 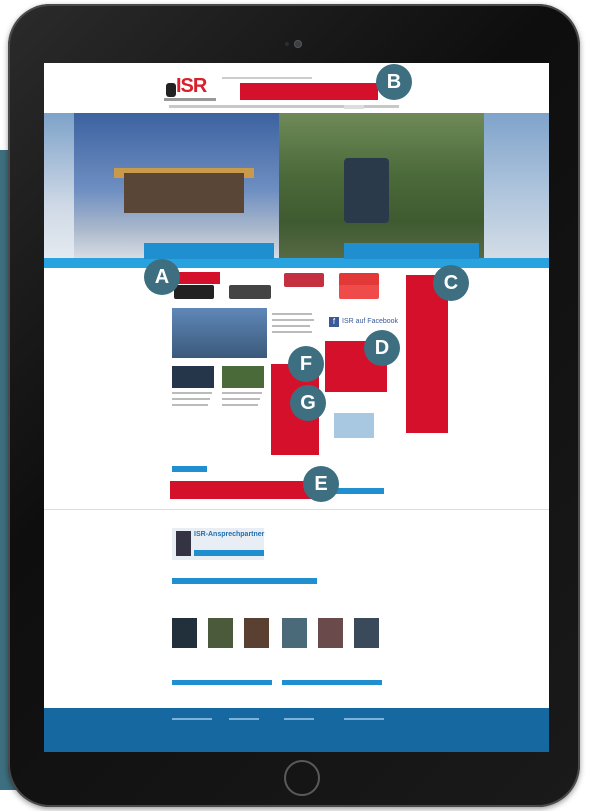 What do you see at coordinates (244, 581) in the screenshot?
I see `contact-button` at bounding box center [244, 581].